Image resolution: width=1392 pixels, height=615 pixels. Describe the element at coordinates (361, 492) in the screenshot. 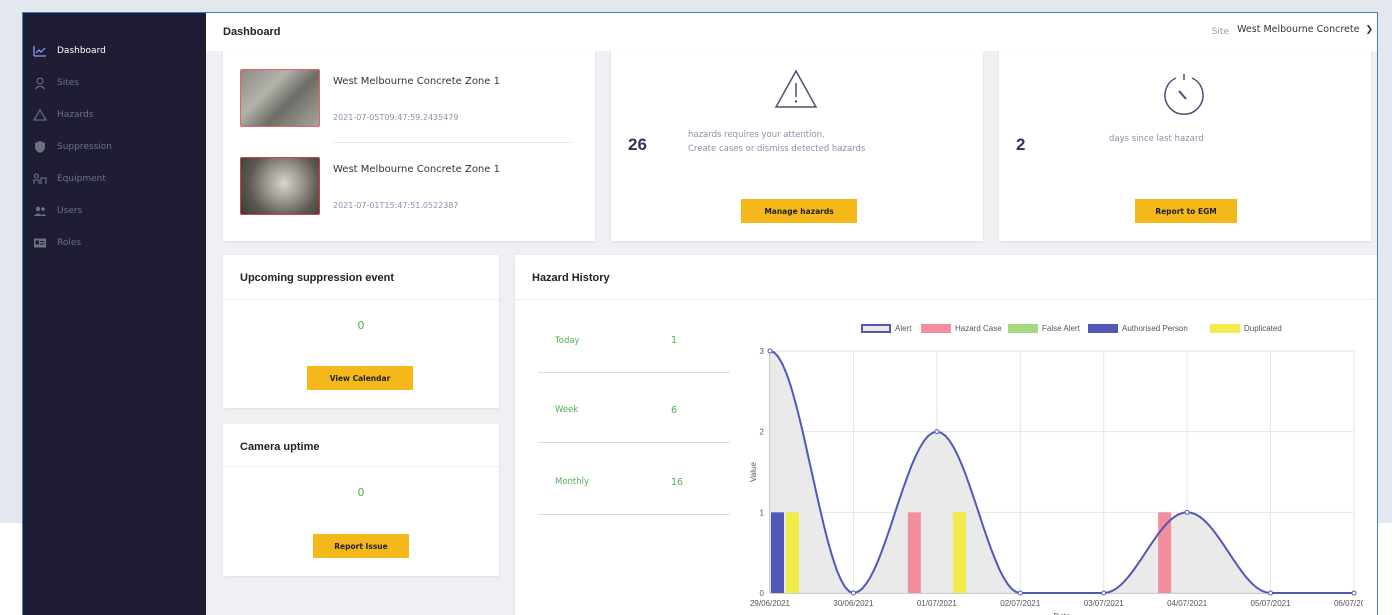

I see `camera-uptime-value: 0` at that location.